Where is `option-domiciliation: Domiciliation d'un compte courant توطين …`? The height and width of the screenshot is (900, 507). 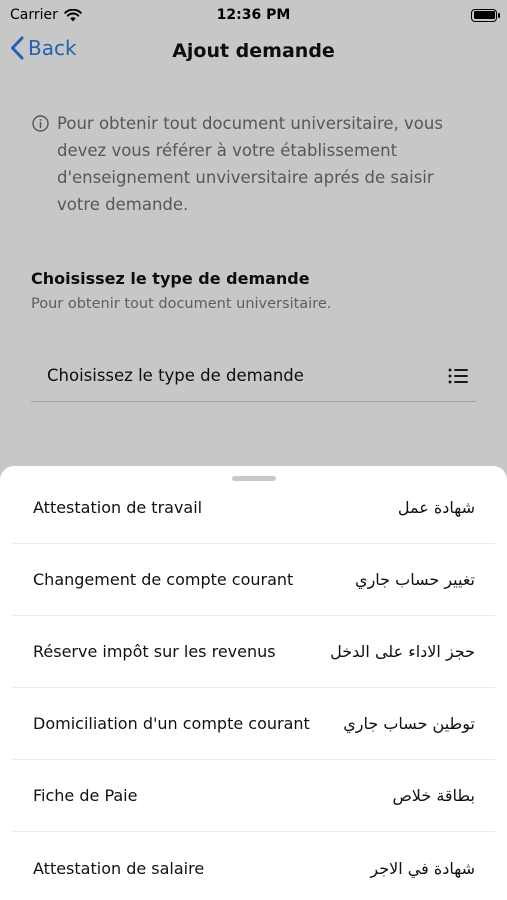
option-domiciliation: Domiciliation d'un compte courant توطين … is located at coordinates (254, 724).